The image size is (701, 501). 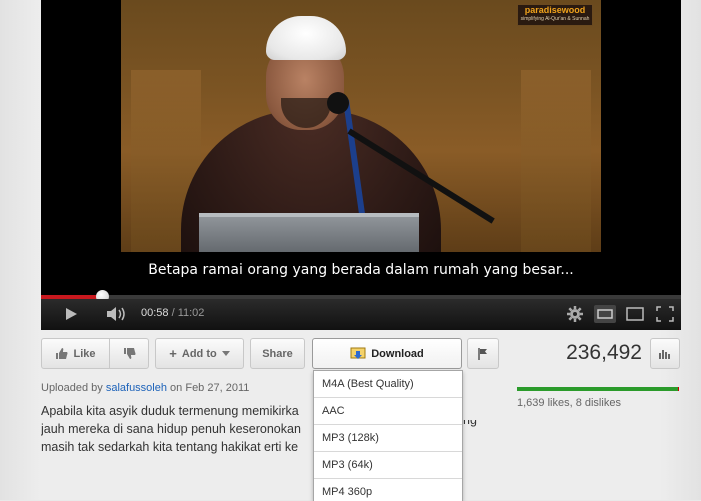 I want to click on download-button: Download, so click(x=387, y=353).